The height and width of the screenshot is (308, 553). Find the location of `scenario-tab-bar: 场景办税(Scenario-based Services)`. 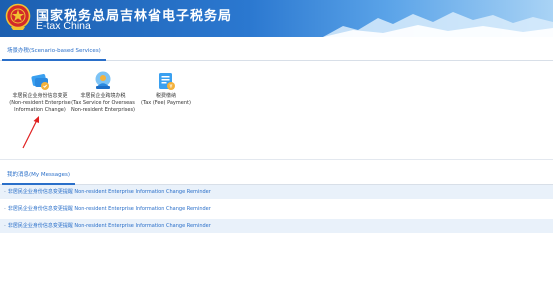

scenario-tab-bar: 场景办税(Scenario-based Services) is located at coordinates (276, 53).